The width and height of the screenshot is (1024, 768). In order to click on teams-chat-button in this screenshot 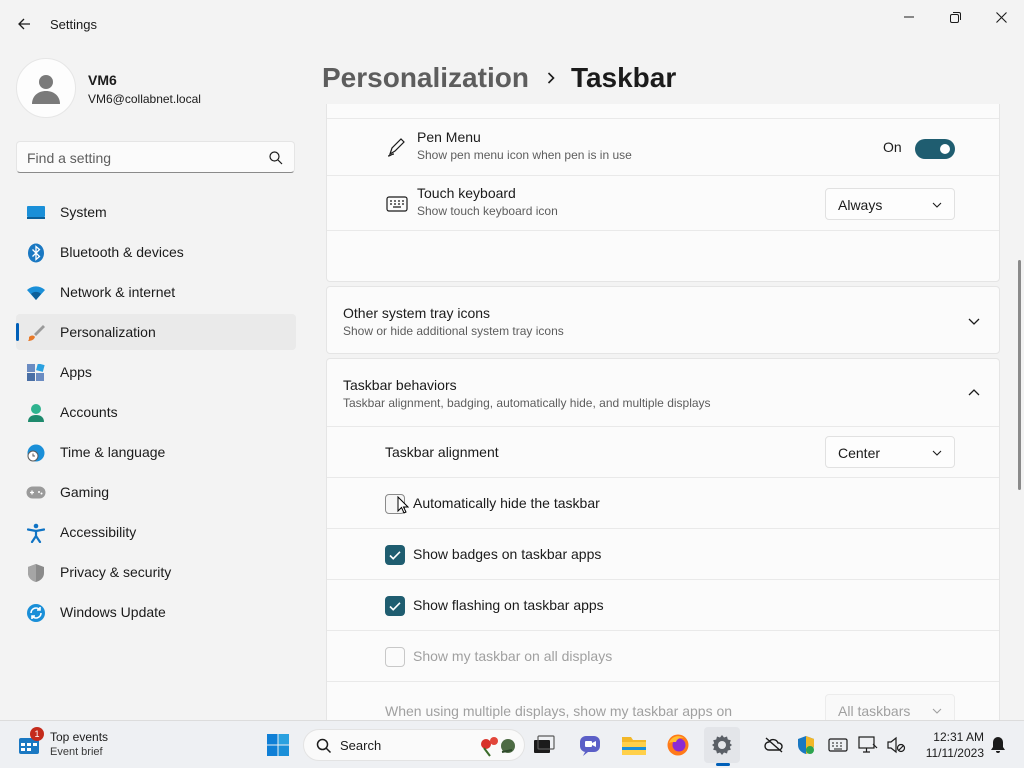, I will do `click(590, 745)`.